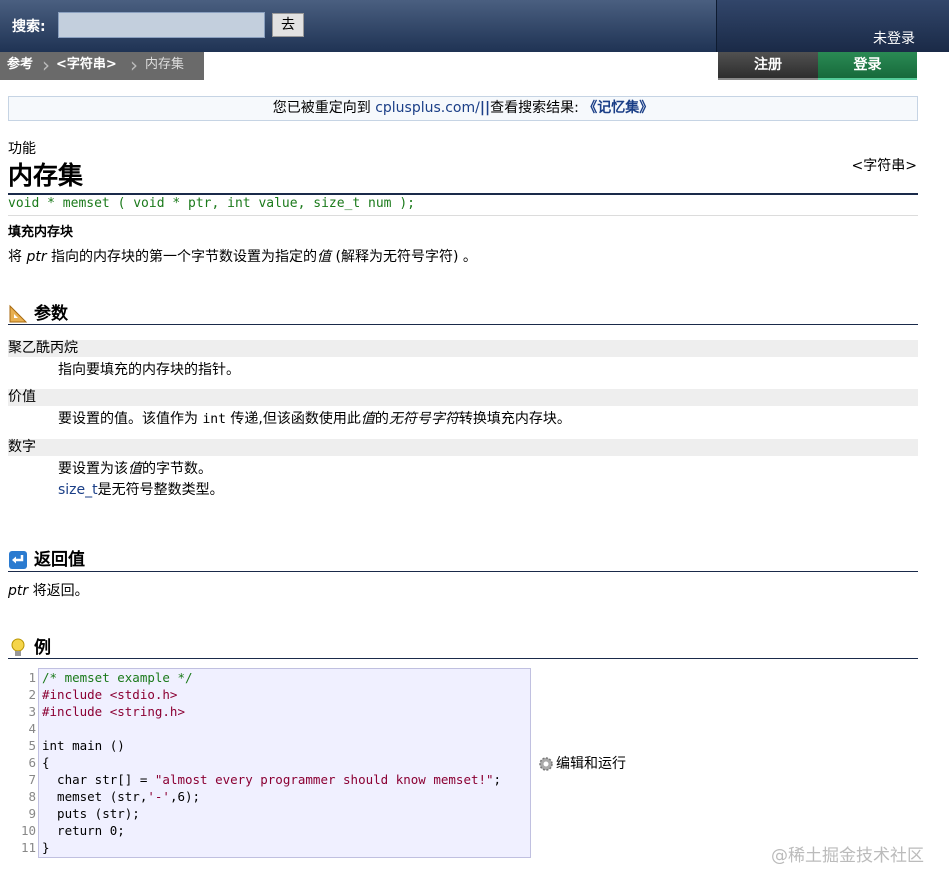 This screenshot has height=887, width=949. What do you see at coordinates (485, 108) in the screenshot?
I see `redirect-bars: ||` at bounding box center [485, 108].